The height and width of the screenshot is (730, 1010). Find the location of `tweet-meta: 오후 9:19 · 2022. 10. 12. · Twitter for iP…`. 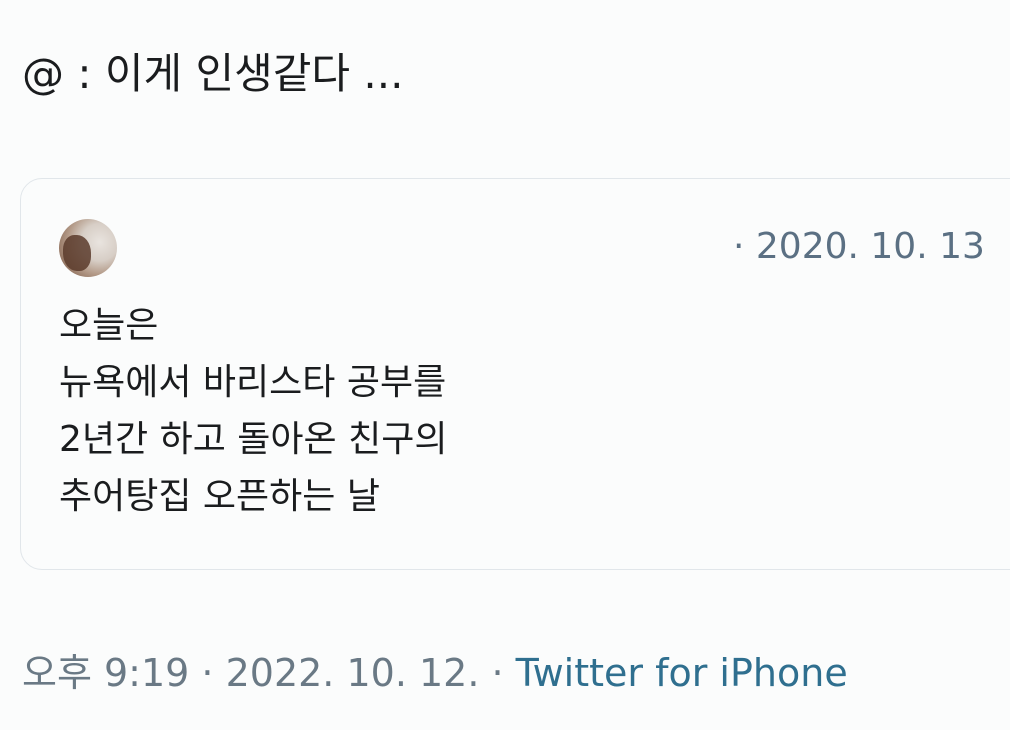

tweet-meta: 오후 9:19 · 2022. 10. 12. · Twitter for iP… is located at coordinates (435, 673).